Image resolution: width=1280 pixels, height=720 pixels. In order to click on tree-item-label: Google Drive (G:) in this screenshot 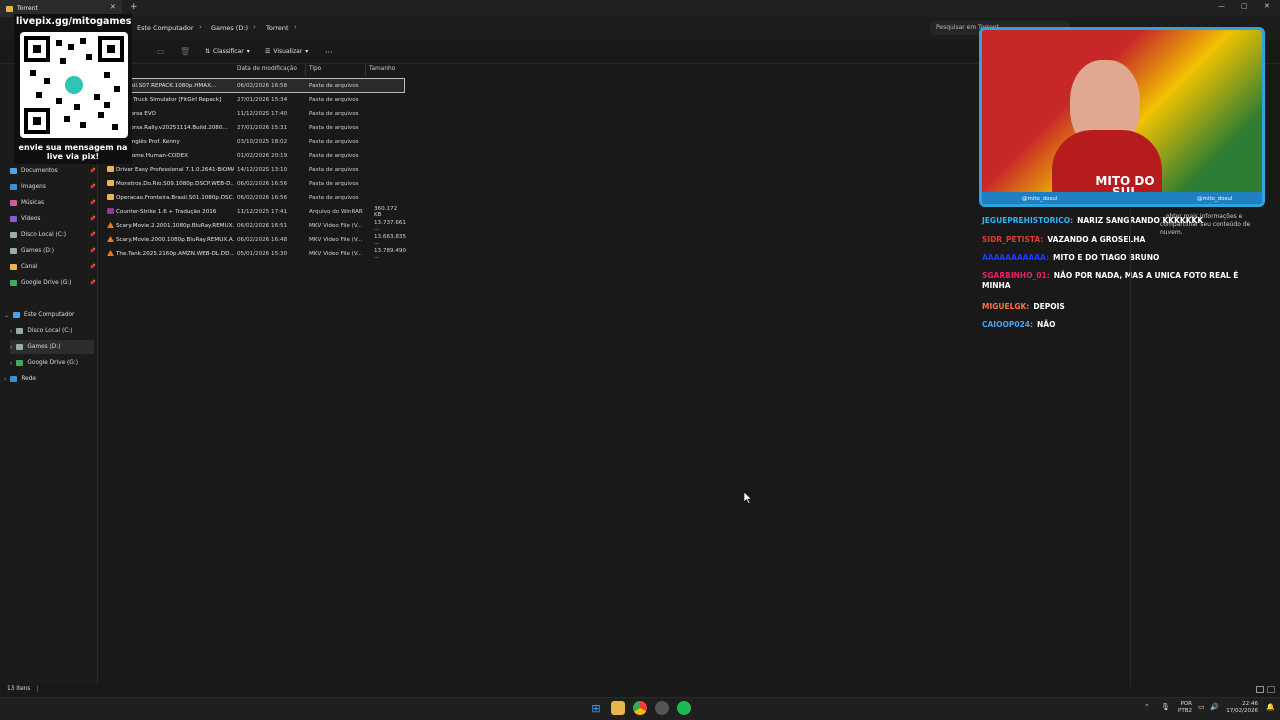, I will do `click(52, 363)`.